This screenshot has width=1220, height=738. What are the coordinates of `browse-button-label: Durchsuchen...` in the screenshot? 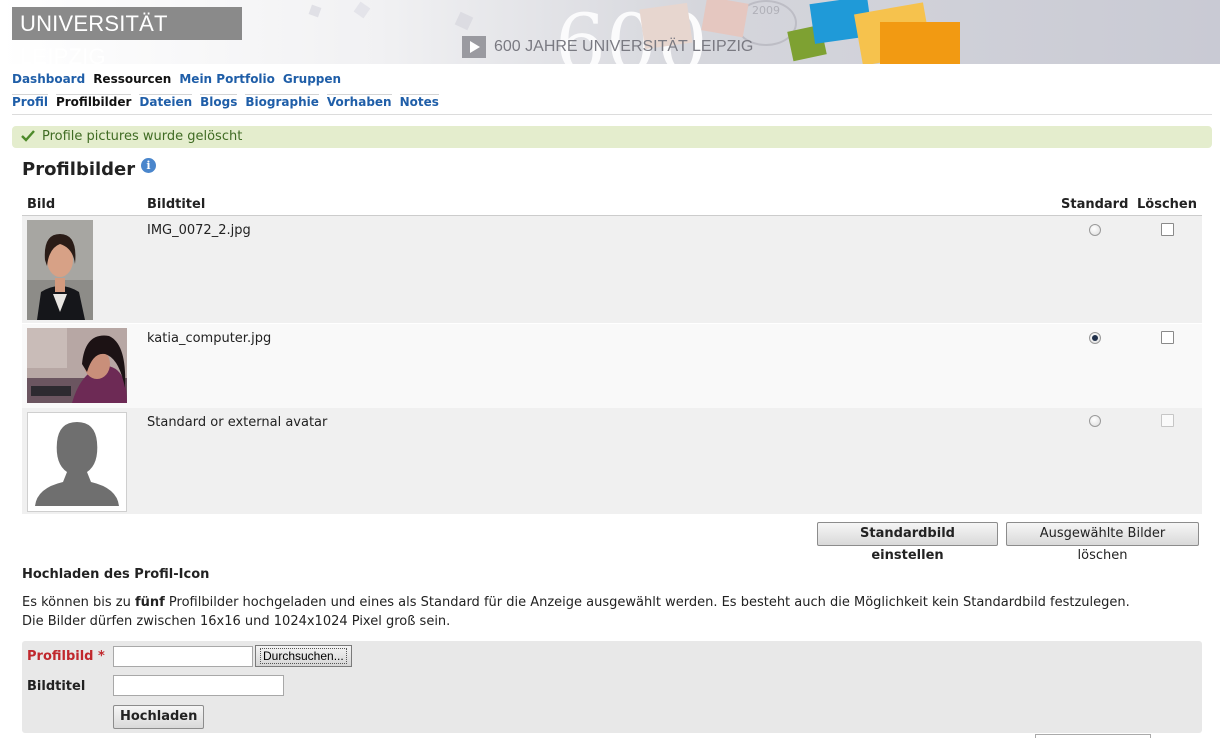 It's located at (303, 656).